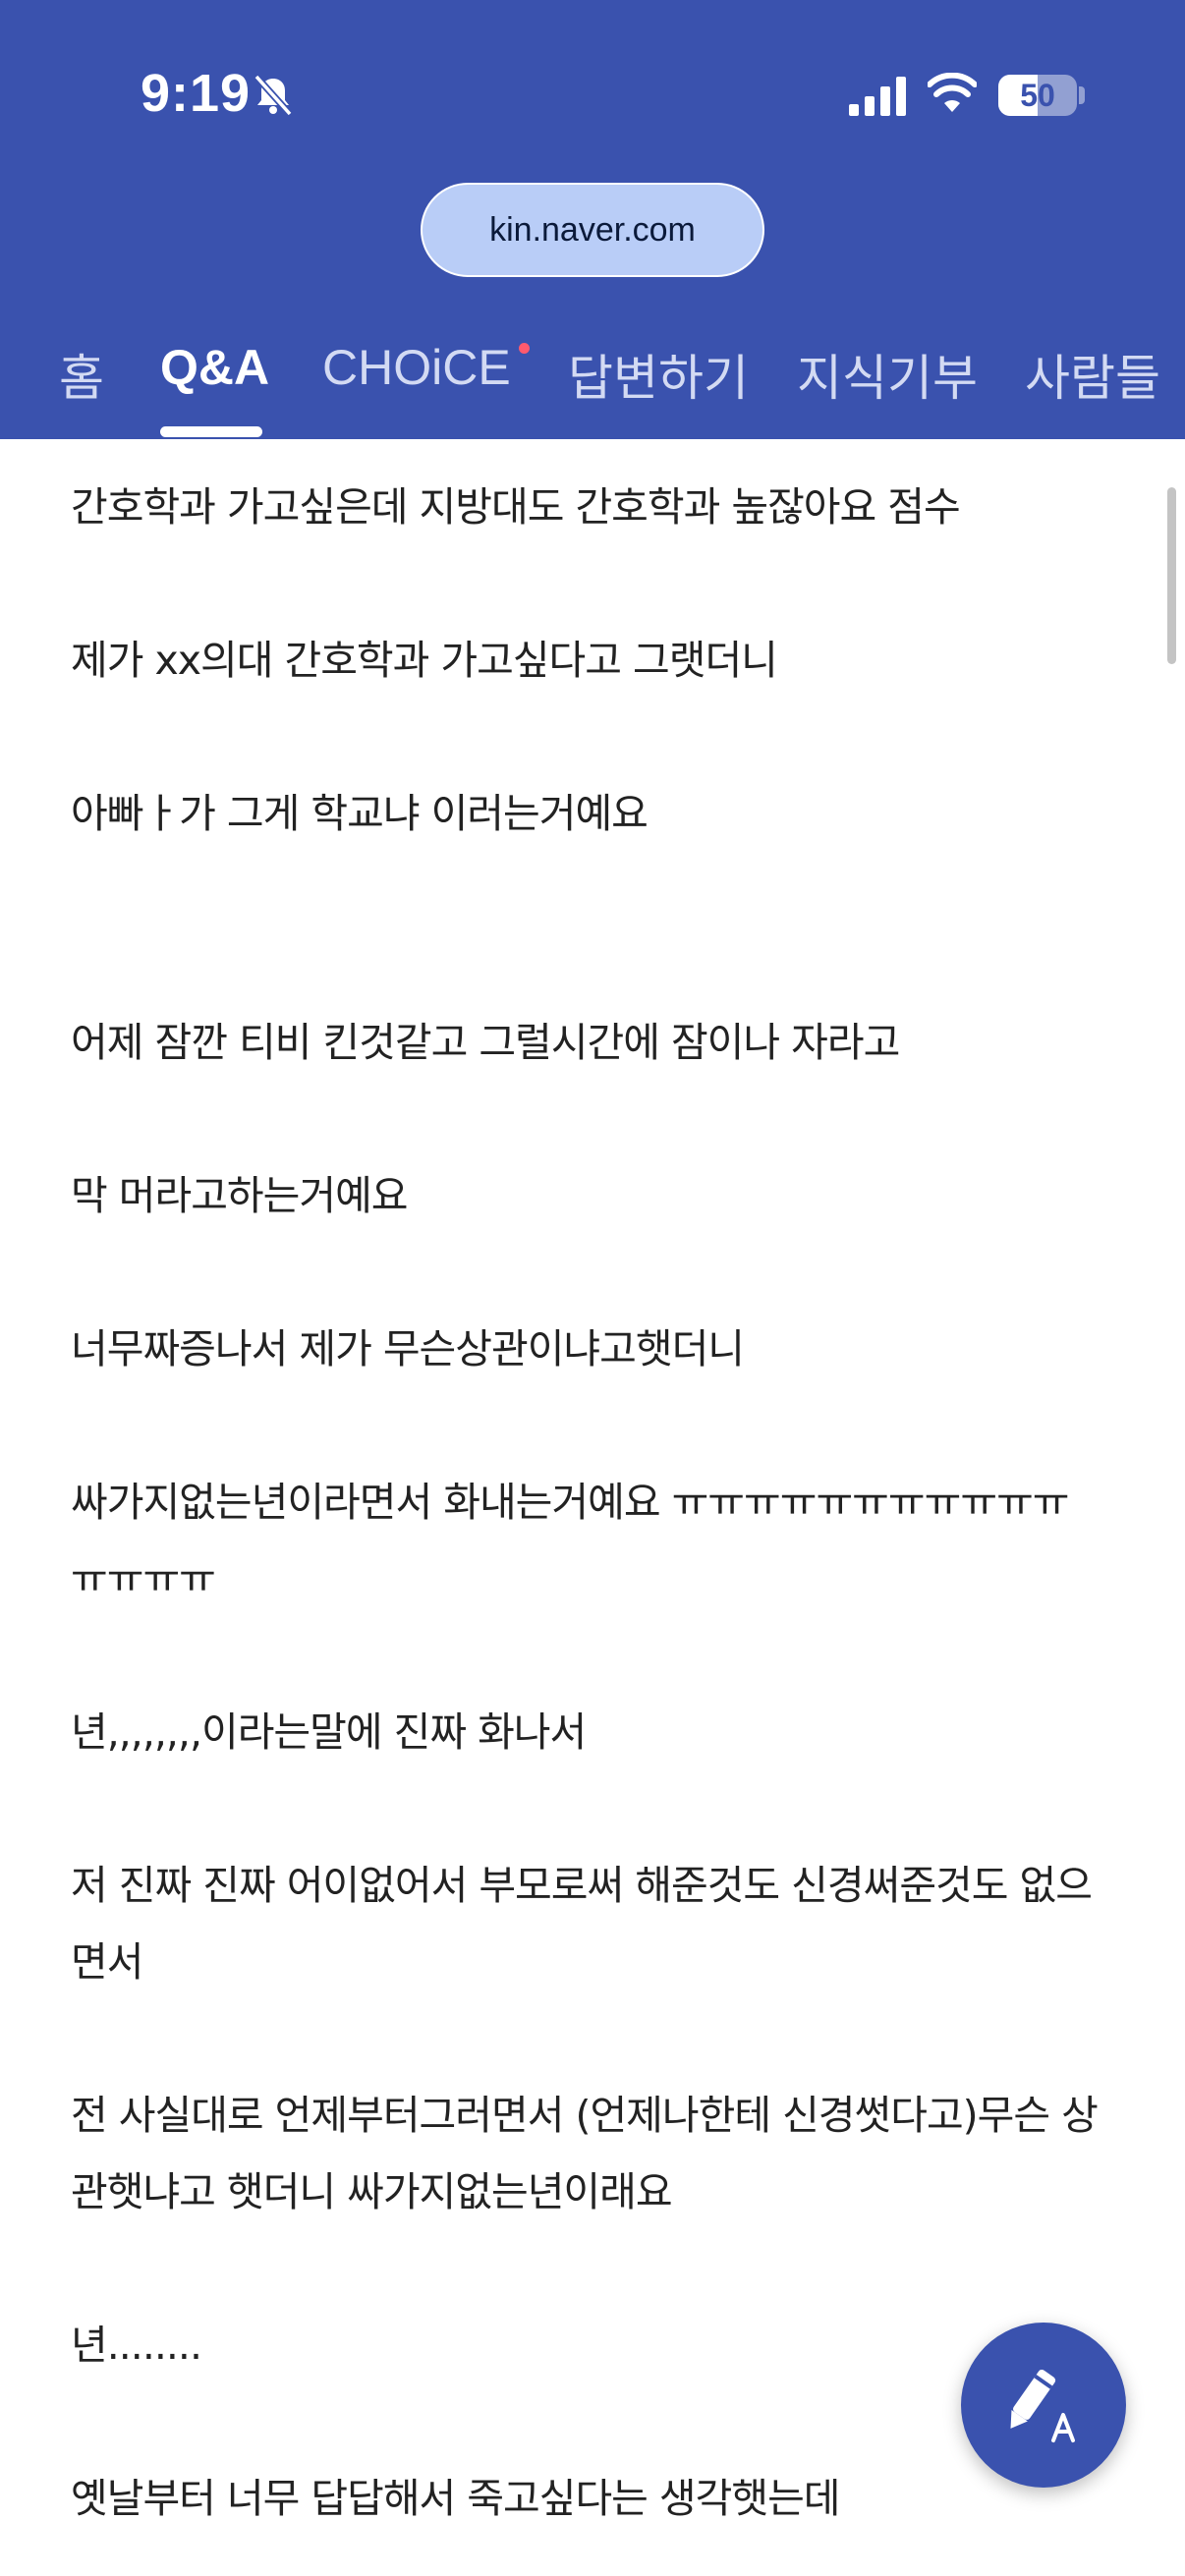  Describe the element at coordinates (582, 1924) in the screenshot. I see `post-paragraph: 저 진짜 진짜 어이없어서 부모로써 해준것도 신경써준것도 없으면서` at that location.